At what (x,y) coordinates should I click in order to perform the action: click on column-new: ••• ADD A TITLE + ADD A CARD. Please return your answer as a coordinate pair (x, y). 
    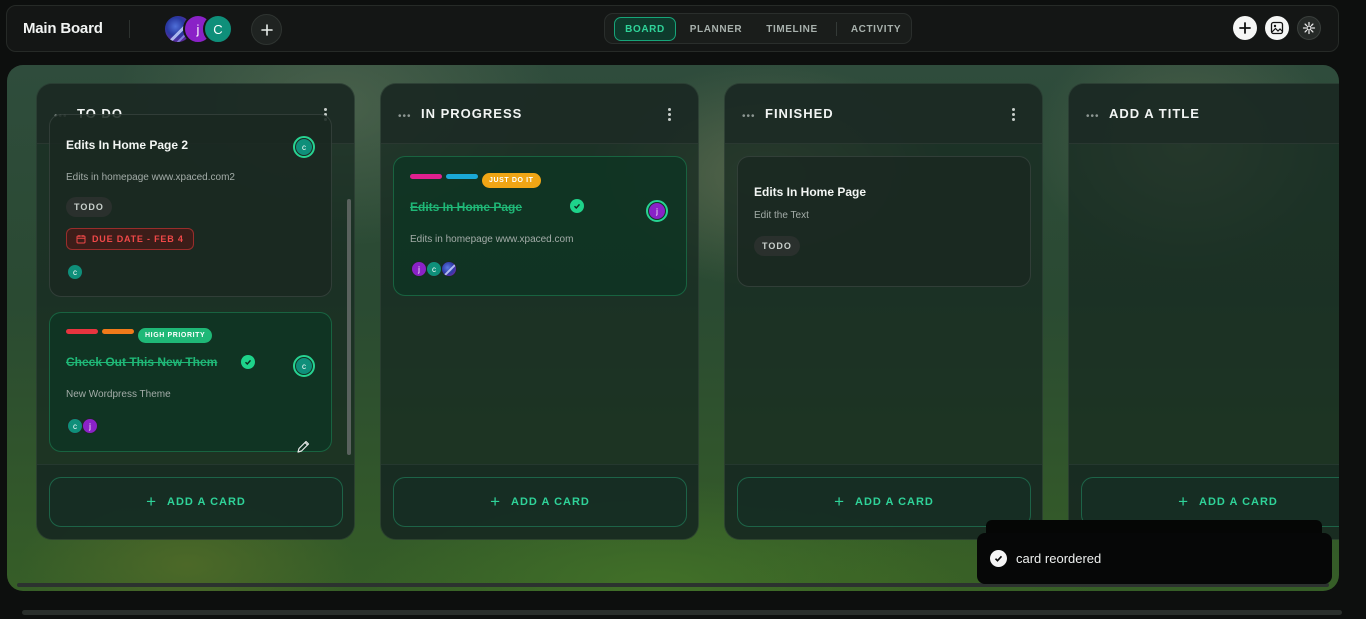
    Looking at the image, I should click on (1203, 311).